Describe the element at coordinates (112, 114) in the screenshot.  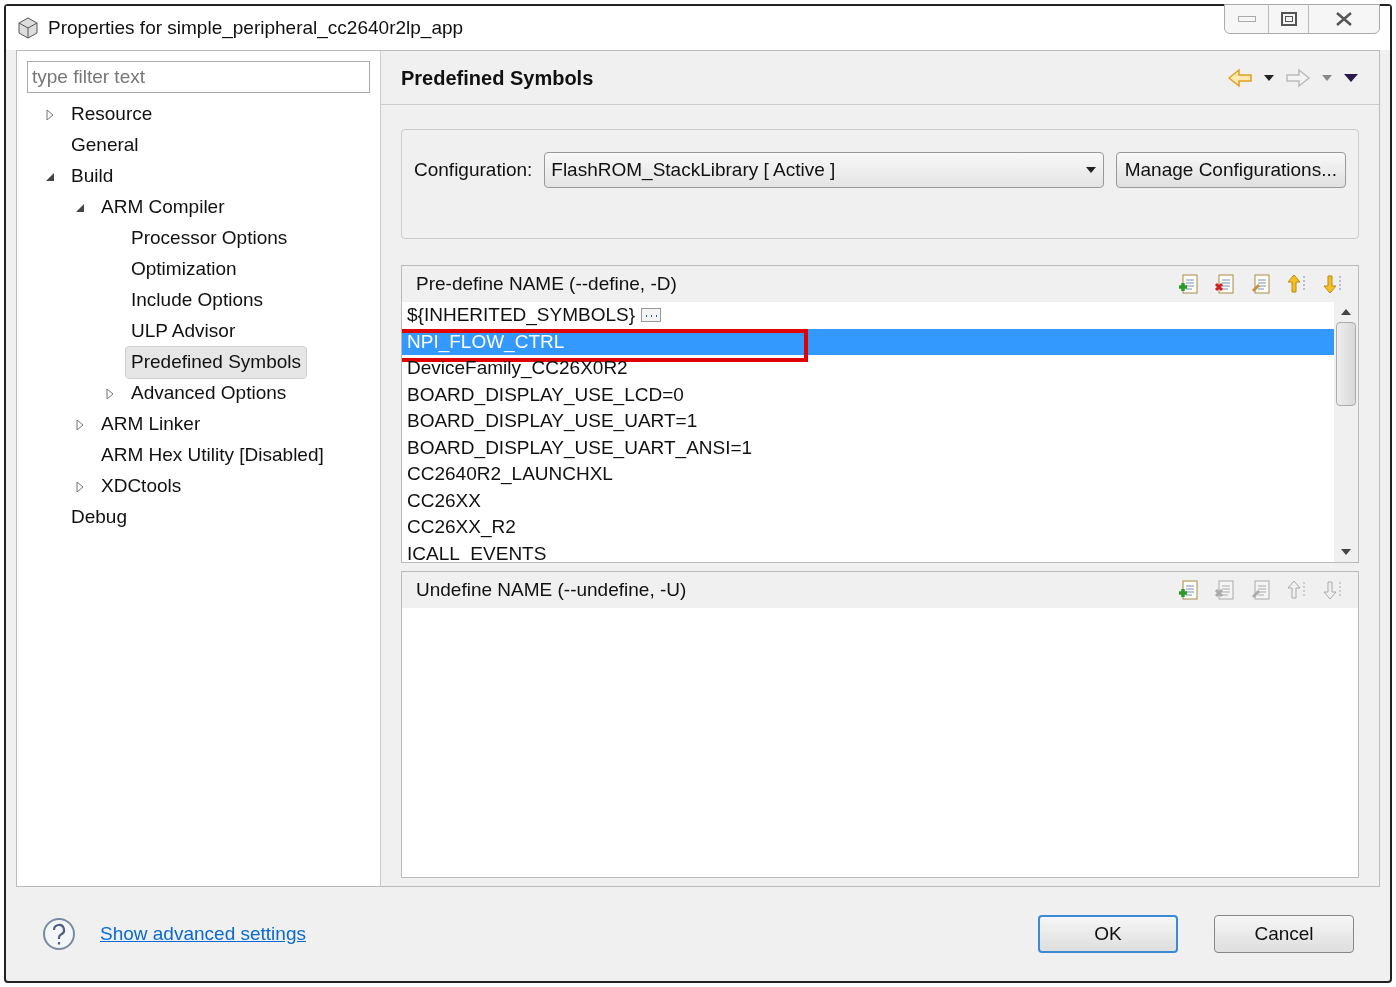
I see `tree-item: Resource` at that location.